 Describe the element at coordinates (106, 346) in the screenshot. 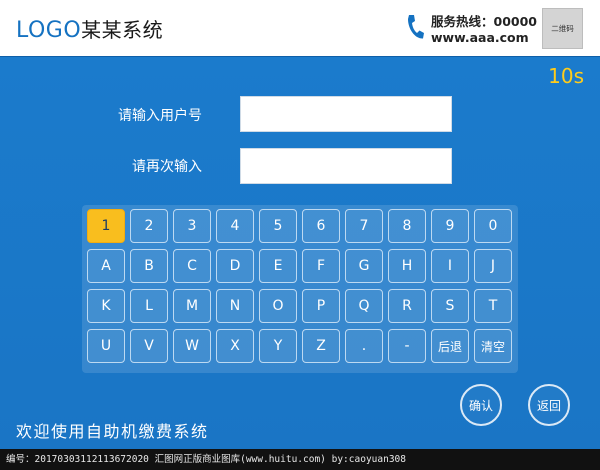

I see `key-u: U` at that location.